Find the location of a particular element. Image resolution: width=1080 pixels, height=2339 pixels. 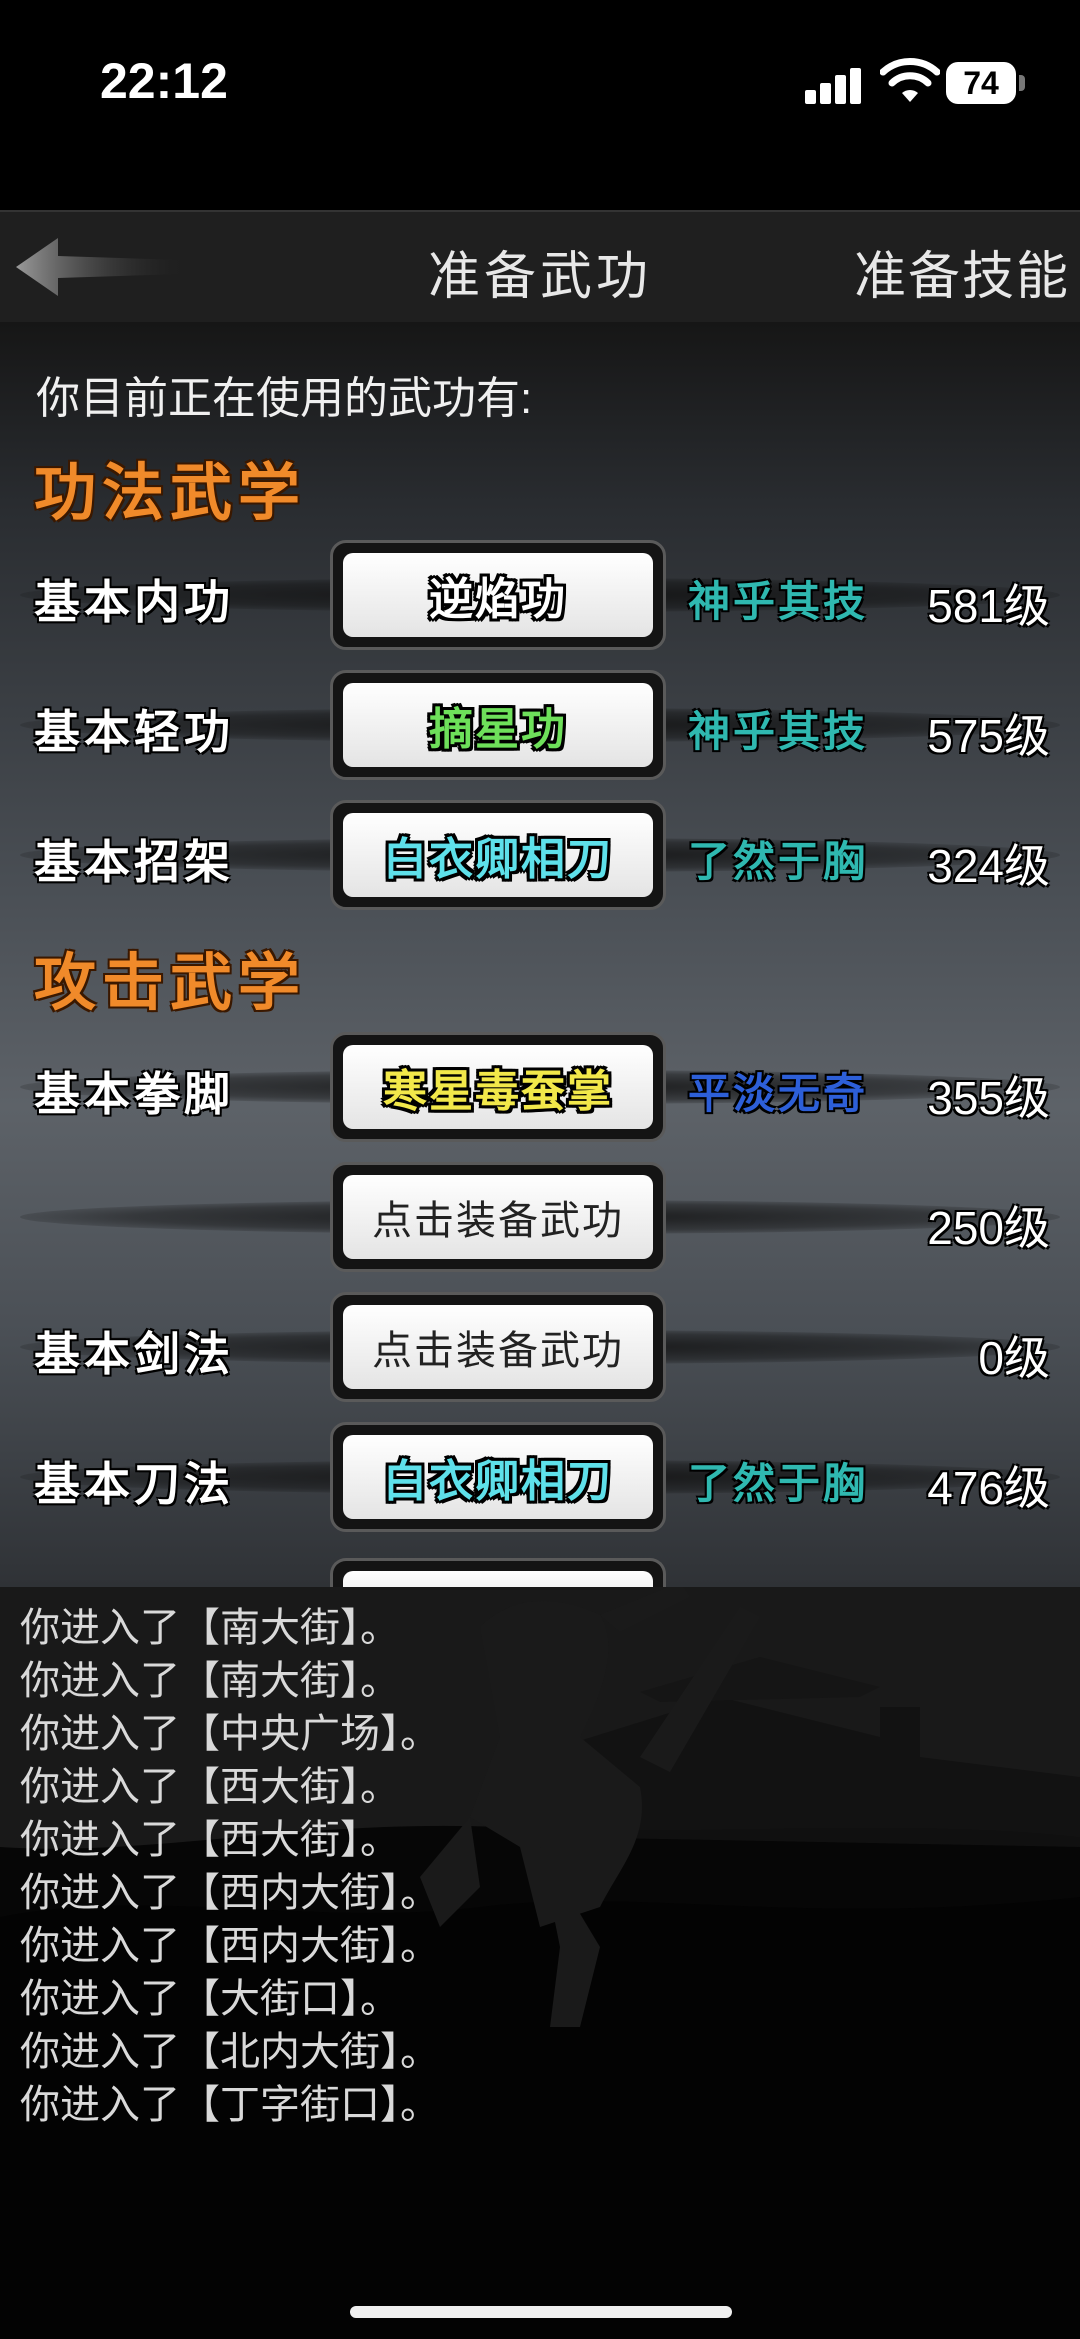

section-title-internal: 功法武学 is located at coordinates (170, 492).